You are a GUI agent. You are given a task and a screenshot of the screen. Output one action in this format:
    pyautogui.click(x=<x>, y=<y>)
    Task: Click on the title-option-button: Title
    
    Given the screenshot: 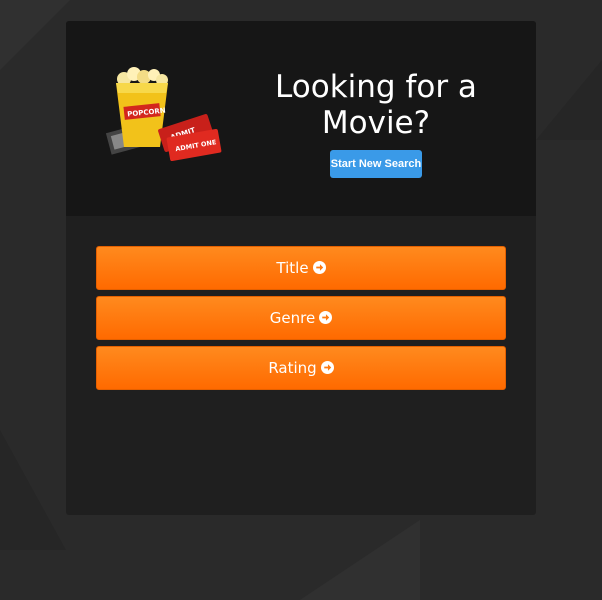 What is the action you would take?
    pyautogui.click(x=301, y=268)
    